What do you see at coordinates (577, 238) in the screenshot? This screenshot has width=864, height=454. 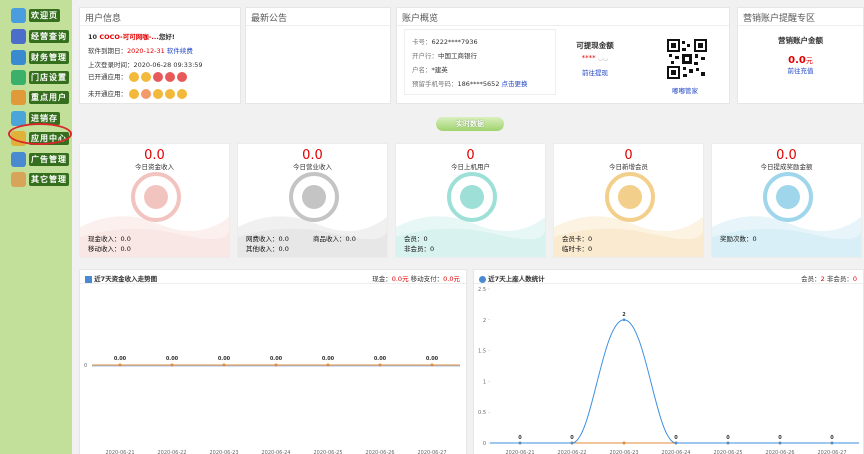 I see `card-stat: 会员卡：0` at bounding box center [577, 238].